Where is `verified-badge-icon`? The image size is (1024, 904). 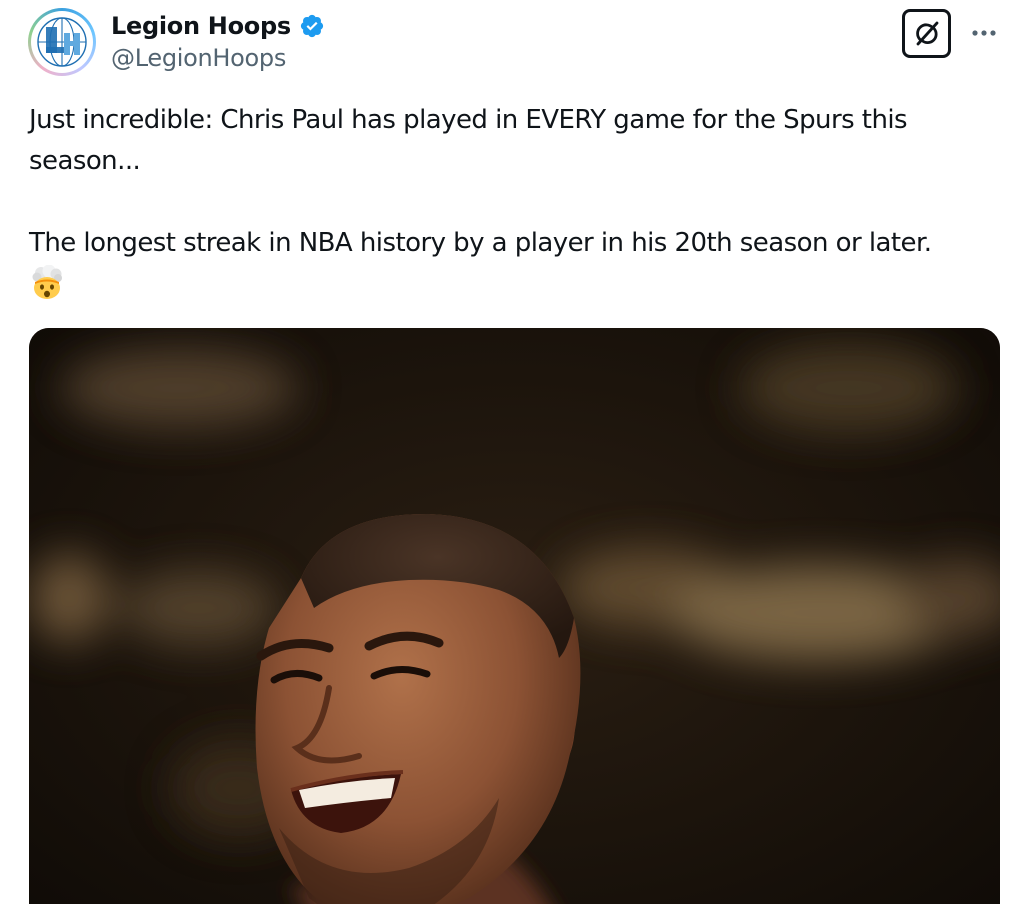 verified-badge-icon is located at coordinates (312, 26).